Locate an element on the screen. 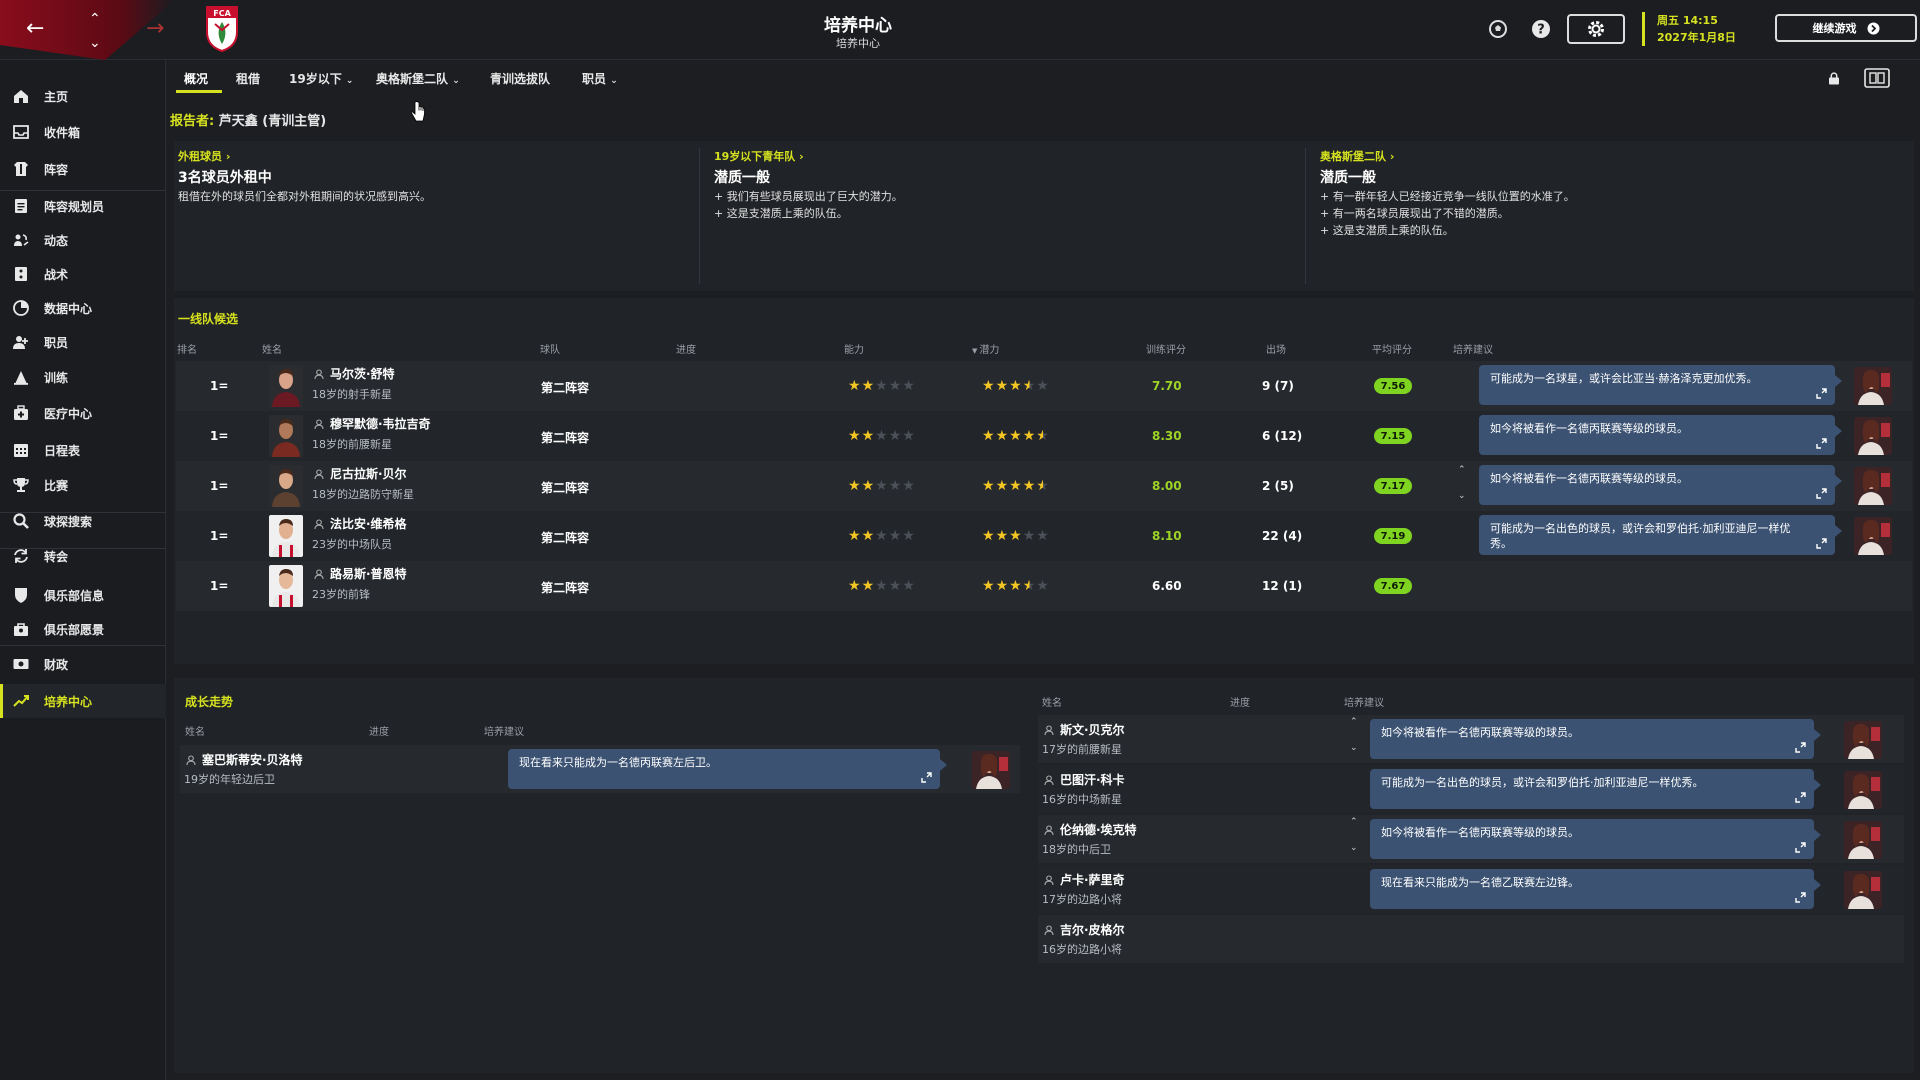 The width and height of the screenshot is (1920, 1080). sidebar-item-finance: 财政 is located at coordinates (83, 664).